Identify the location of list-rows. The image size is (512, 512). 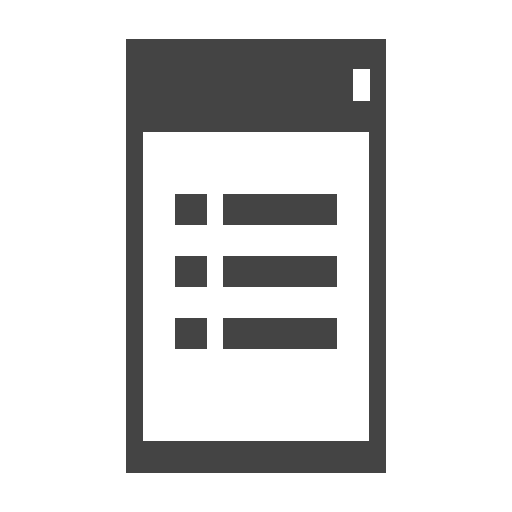
(256, 271).